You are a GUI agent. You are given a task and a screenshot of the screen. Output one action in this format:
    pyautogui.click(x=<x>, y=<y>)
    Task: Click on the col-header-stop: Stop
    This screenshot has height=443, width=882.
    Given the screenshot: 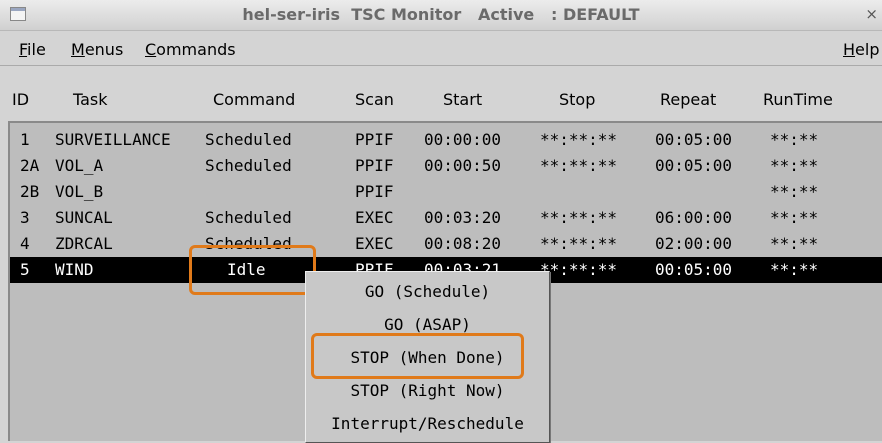 What is the action you would take?
    pyautogui.click(x=577, y=99)
    